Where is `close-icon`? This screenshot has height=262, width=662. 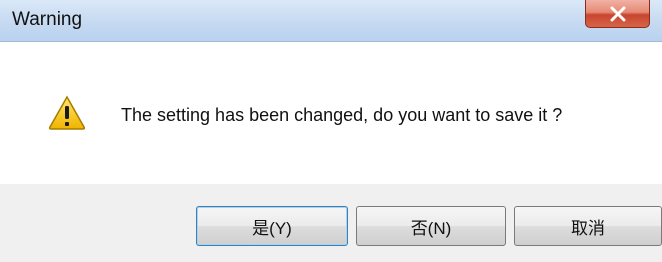
close-icon is located at coordinates (617, 13).